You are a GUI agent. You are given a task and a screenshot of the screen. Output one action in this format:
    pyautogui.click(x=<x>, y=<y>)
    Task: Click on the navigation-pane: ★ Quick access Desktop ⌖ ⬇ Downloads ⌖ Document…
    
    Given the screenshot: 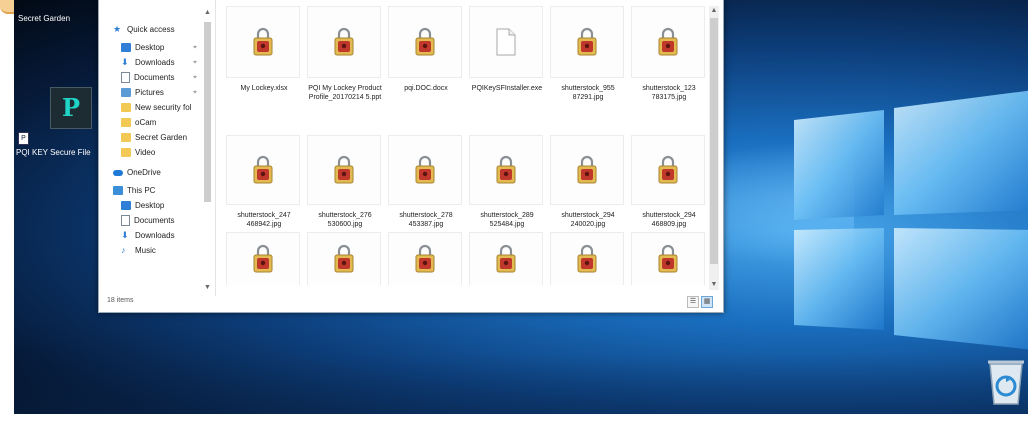 What is the action you would take?
    pyautogui.click(x=157, y=148)
    